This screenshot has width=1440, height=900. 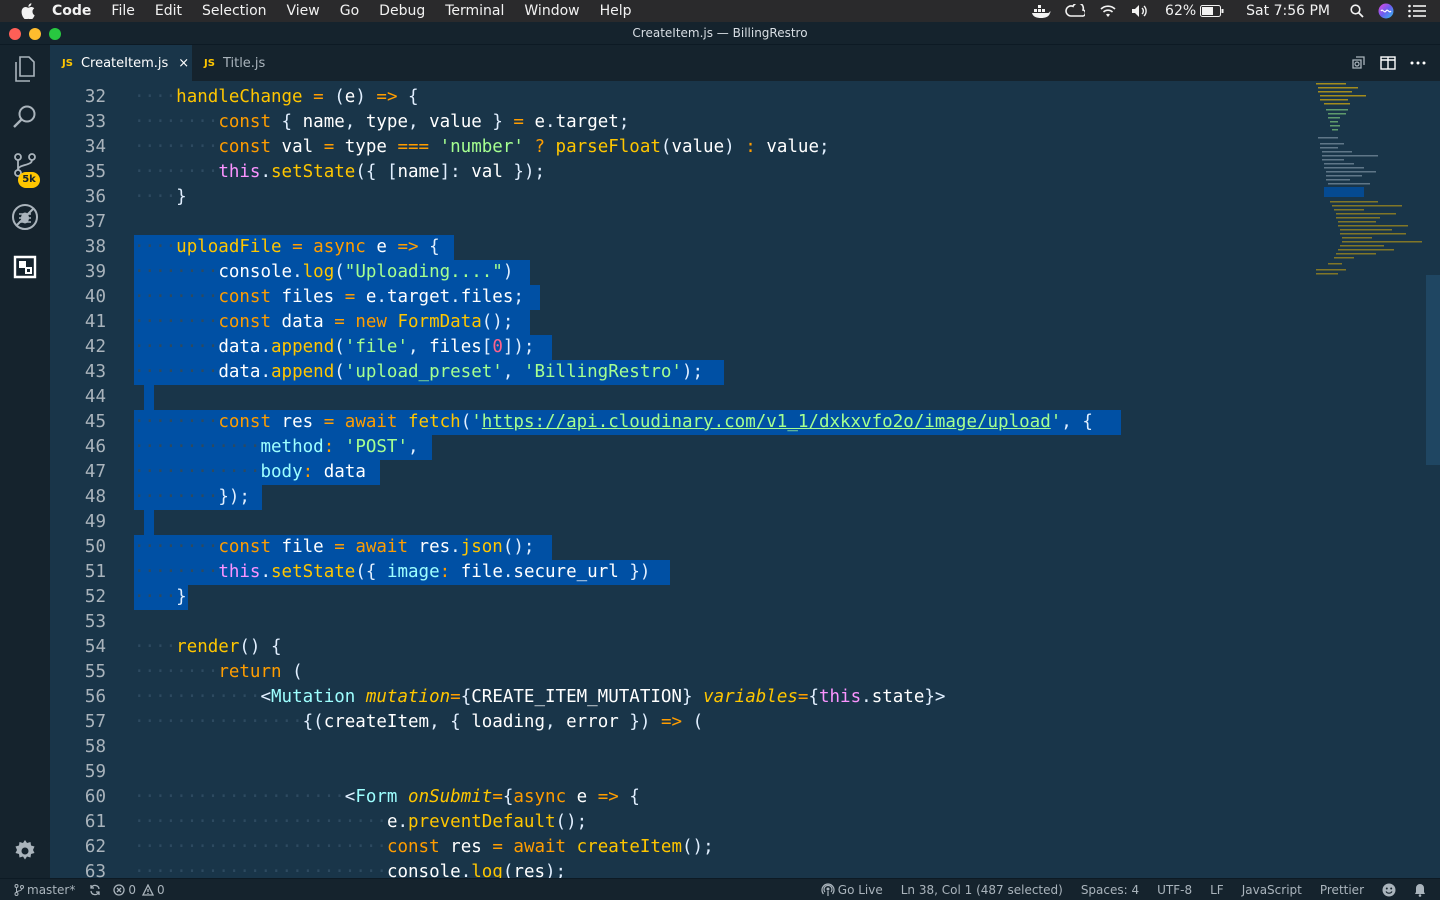 What do you see at coordinates (1141, 11) in the screenshot?
I see `volume-icon` at bounding box center [1141, 11].